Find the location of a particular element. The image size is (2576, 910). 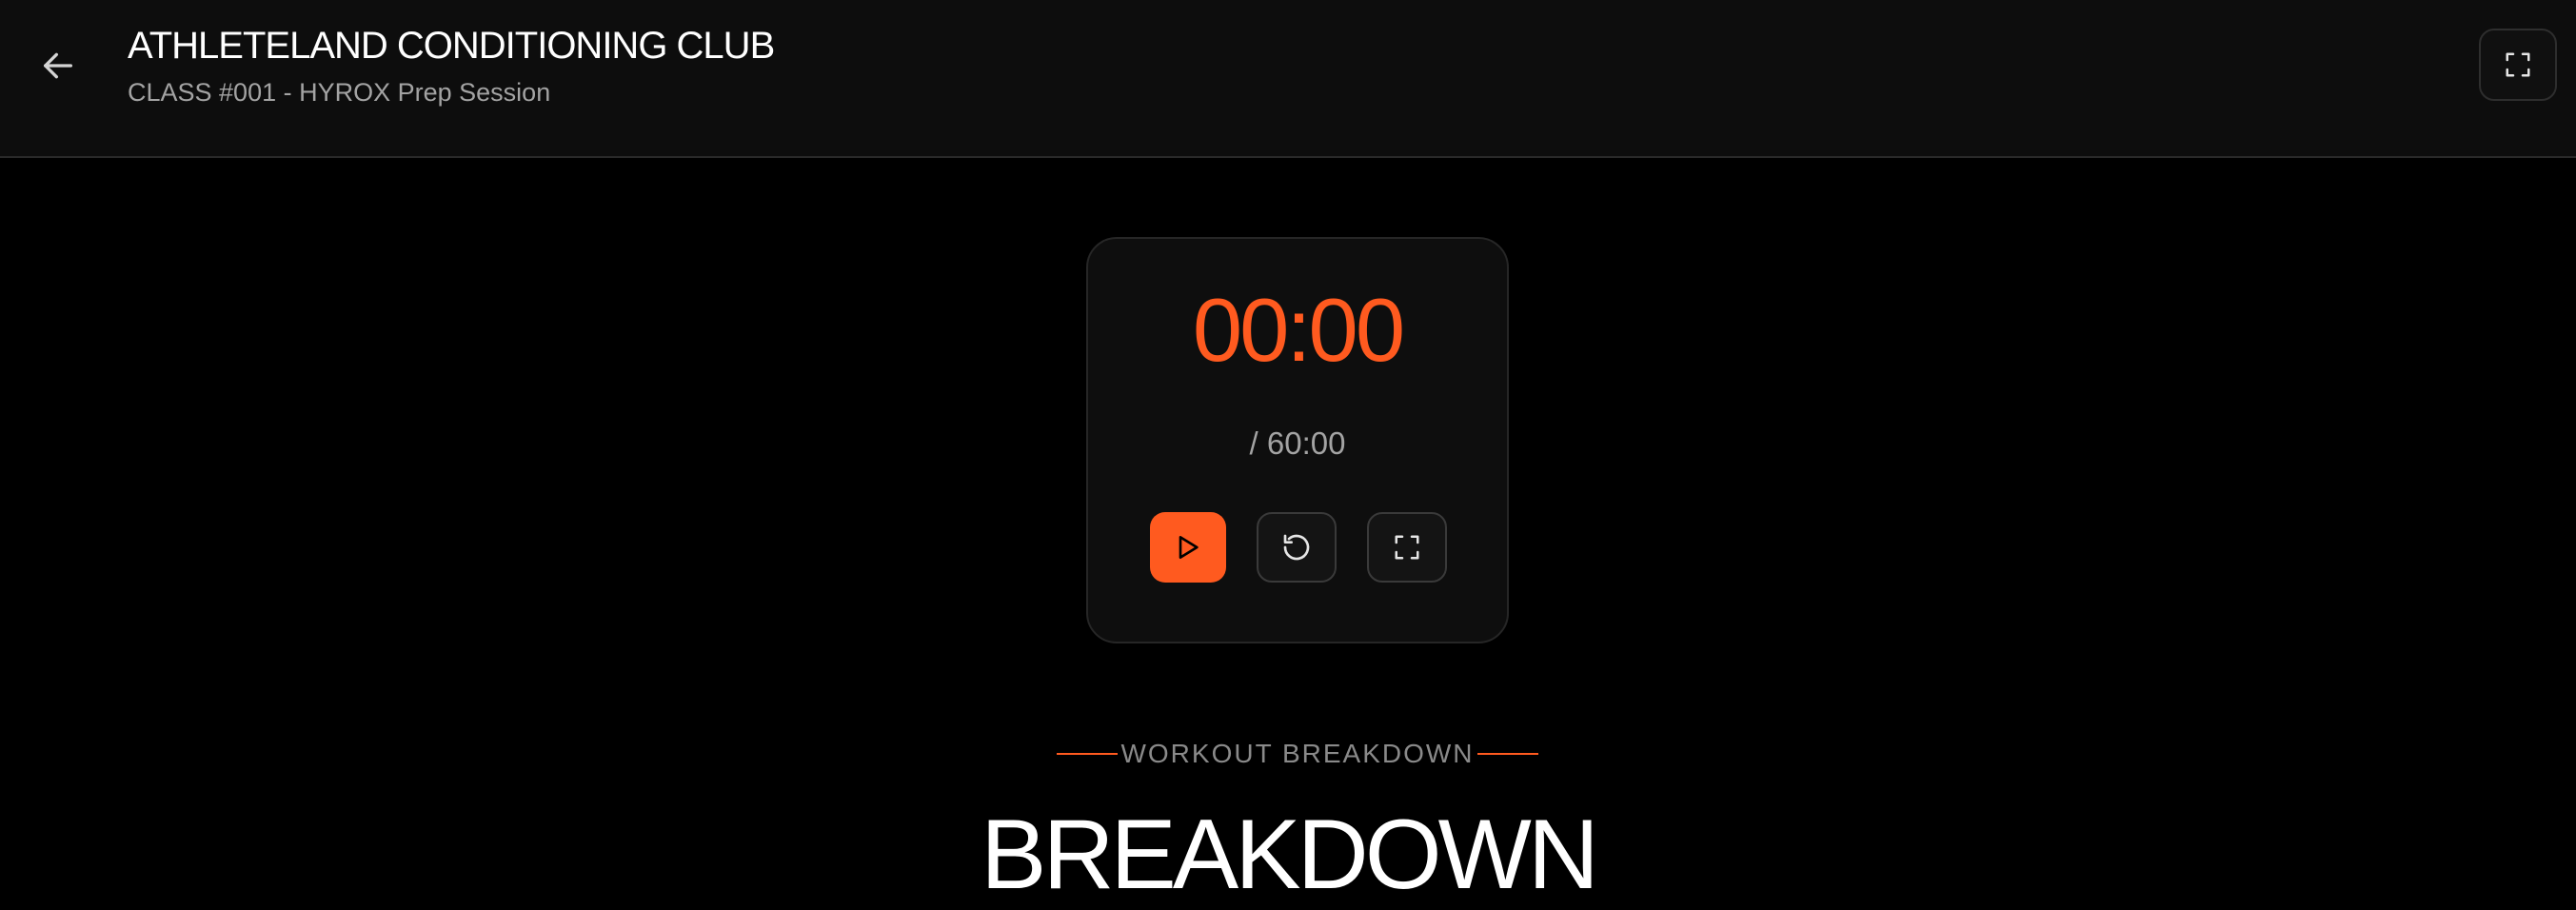

play-icon is located at coordinates (1189, 547).